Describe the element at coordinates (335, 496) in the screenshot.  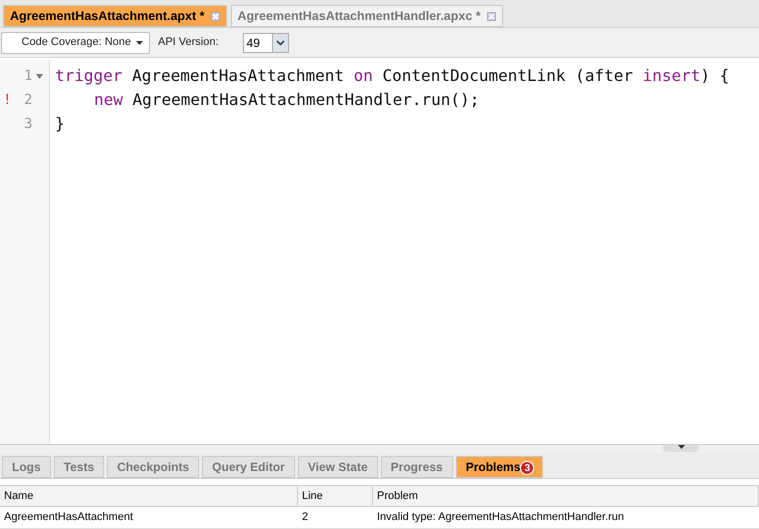
I see `column-header: Line` at that location.